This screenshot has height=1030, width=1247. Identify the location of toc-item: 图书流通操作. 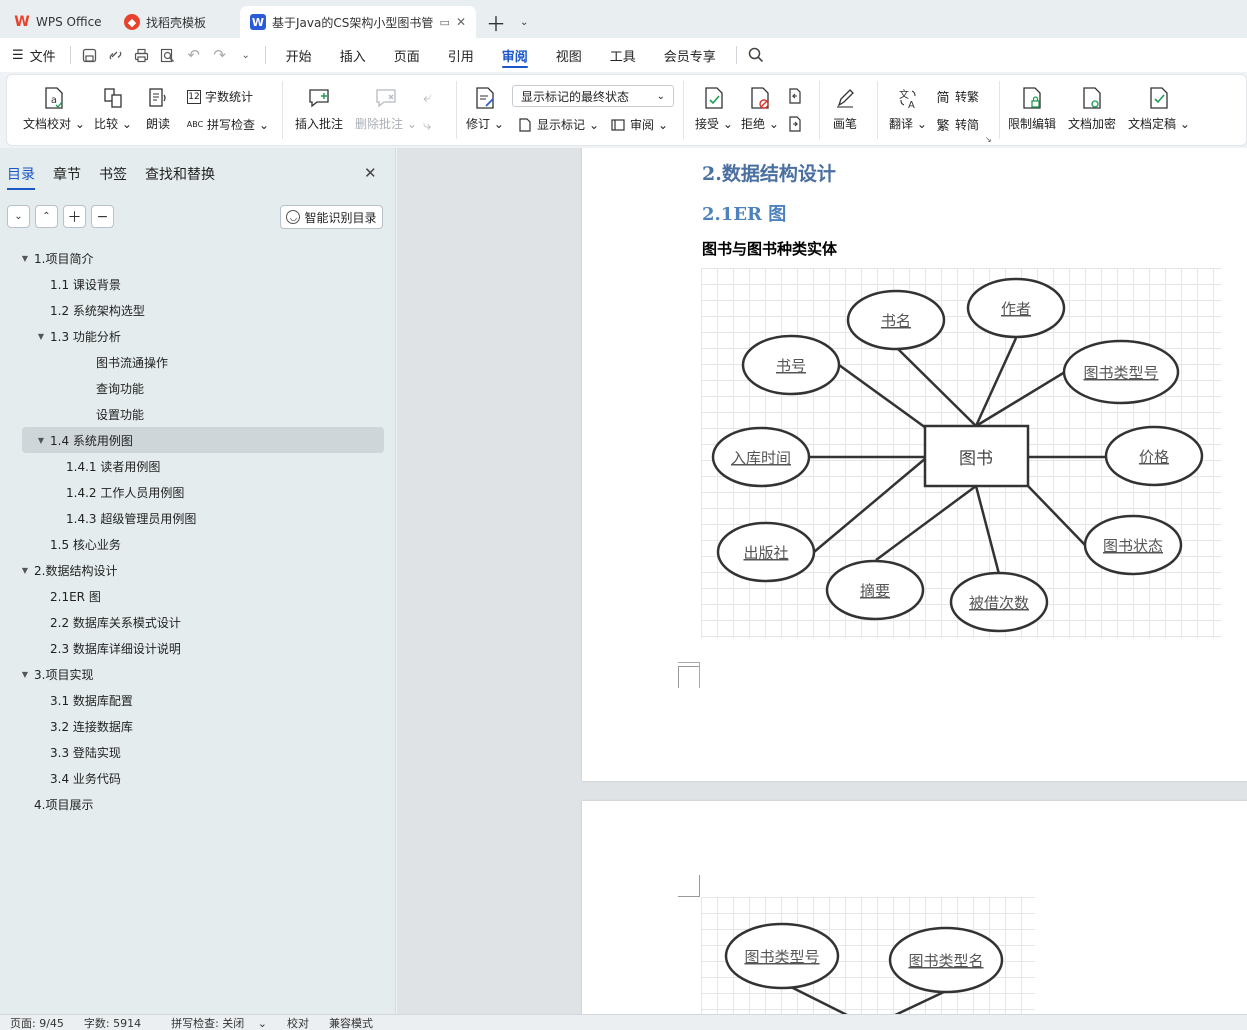
(198, 362).